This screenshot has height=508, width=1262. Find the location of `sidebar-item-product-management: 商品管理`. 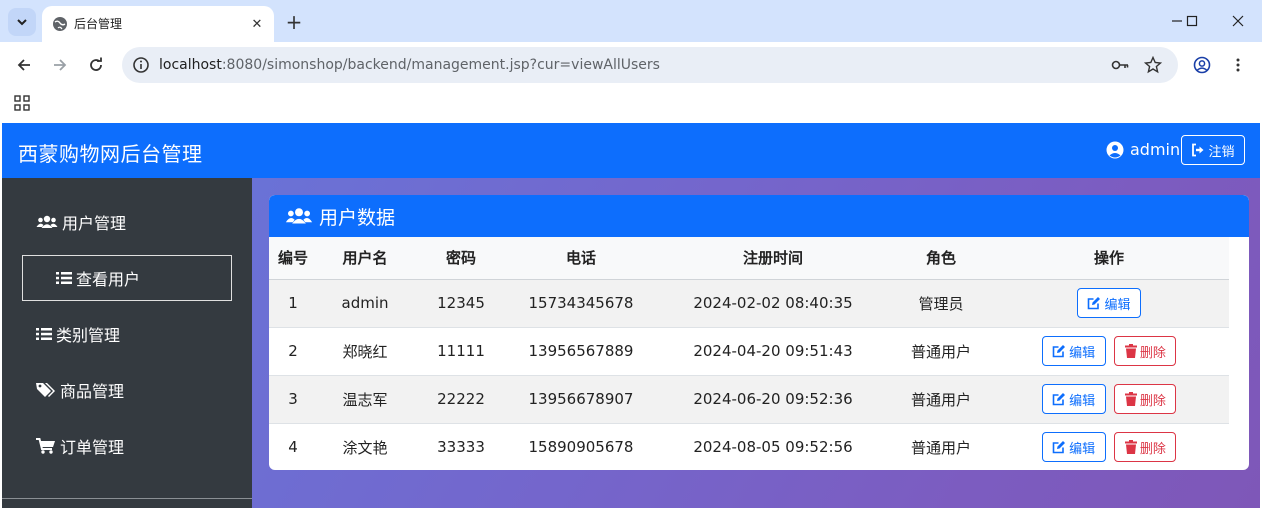

sidebar-item-product-management: 商品管理 is located at coordinates (80, 390).